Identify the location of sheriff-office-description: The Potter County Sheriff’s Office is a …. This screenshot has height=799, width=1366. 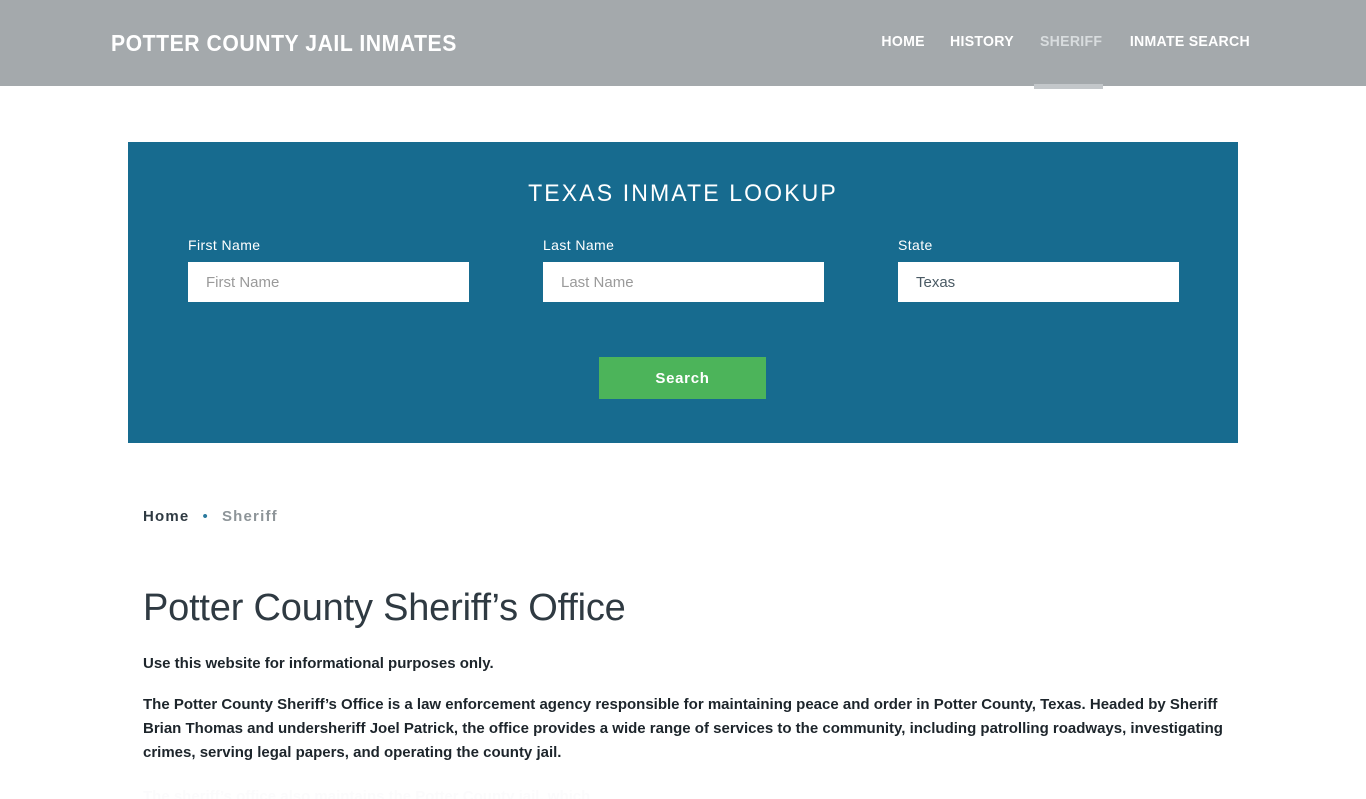
(683, 728).